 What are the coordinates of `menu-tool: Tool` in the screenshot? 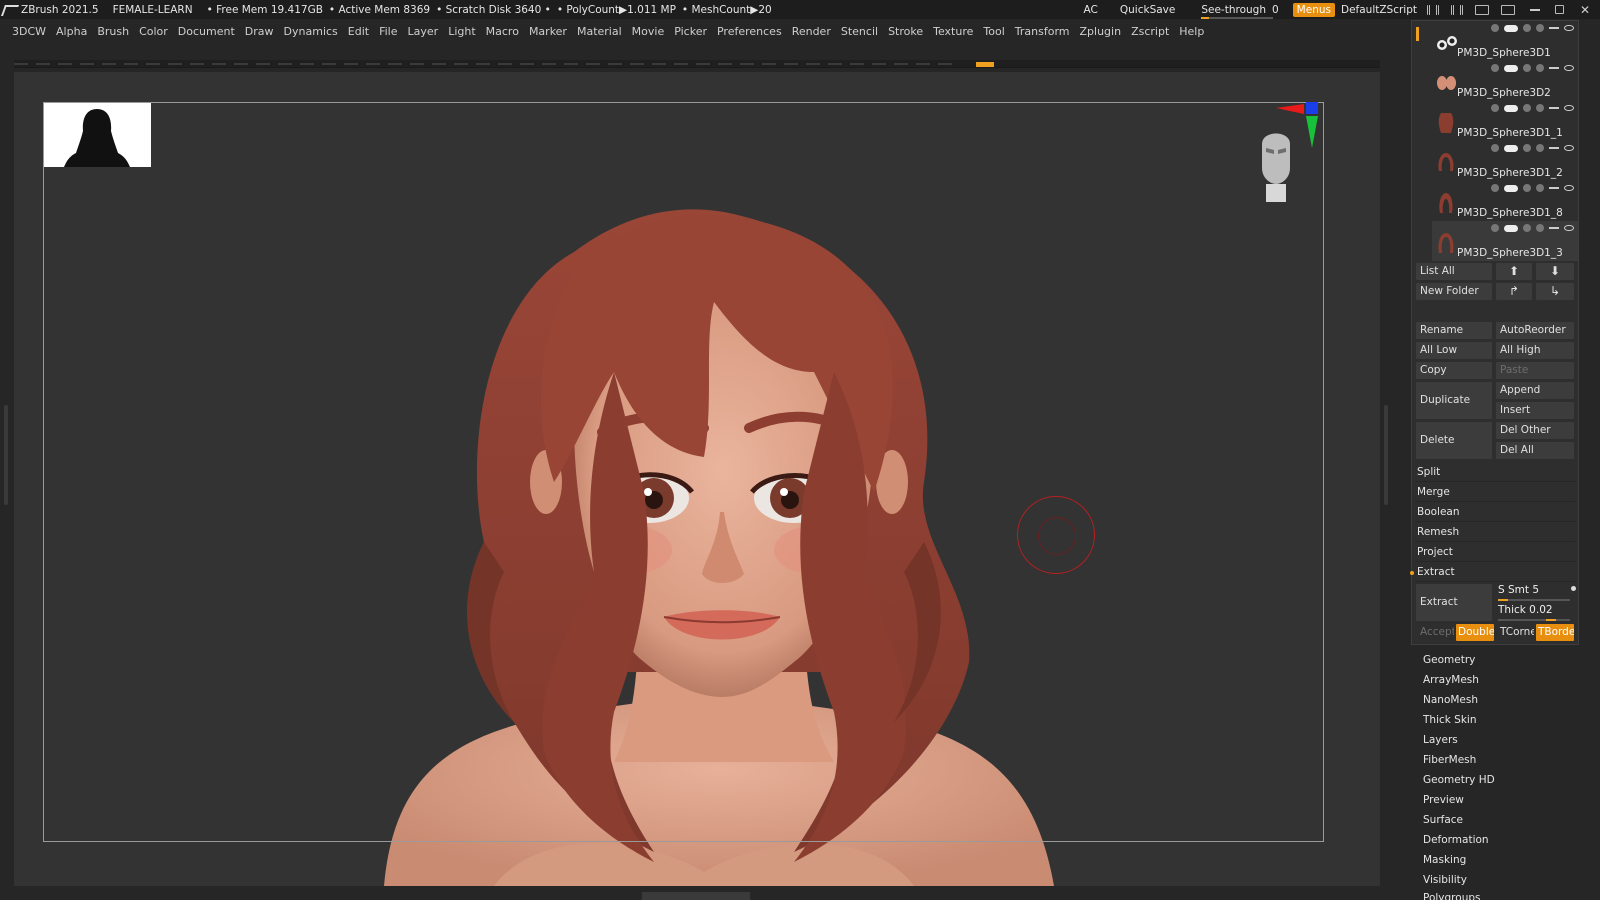 It's located at (993, 31).